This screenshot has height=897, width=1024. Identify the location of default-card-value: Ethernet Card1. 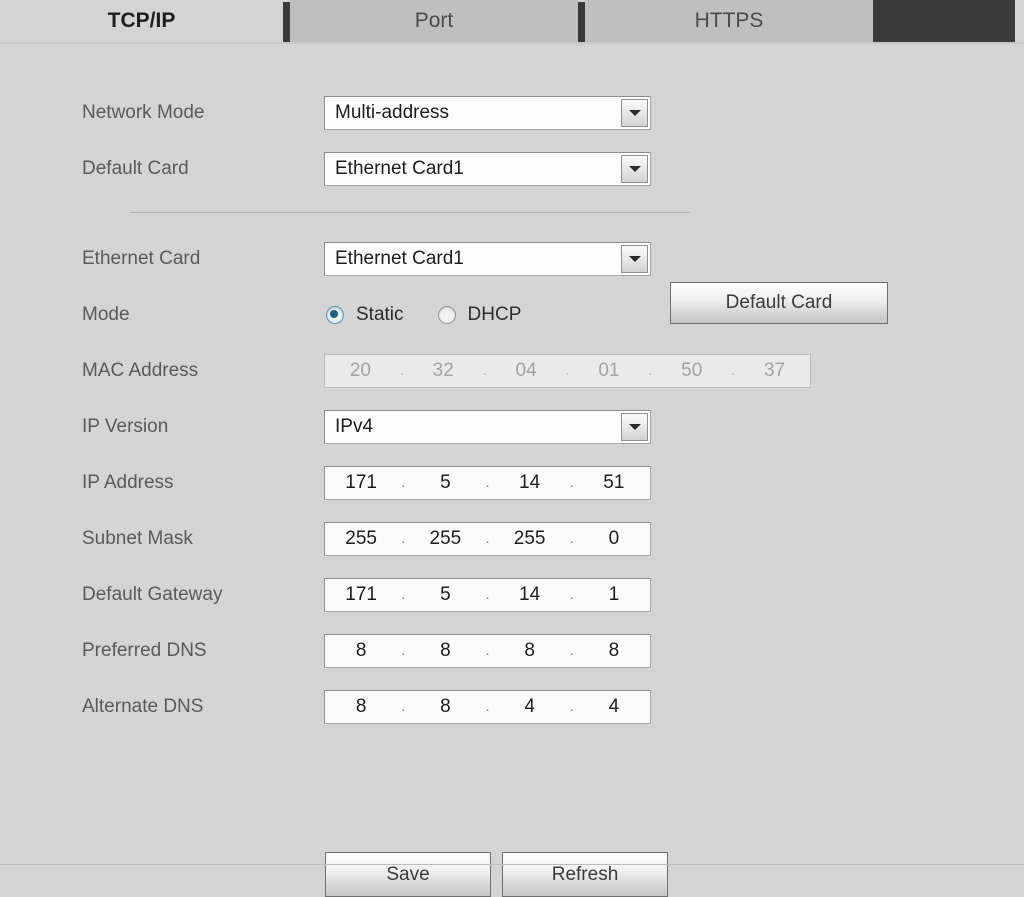
(399, 168).